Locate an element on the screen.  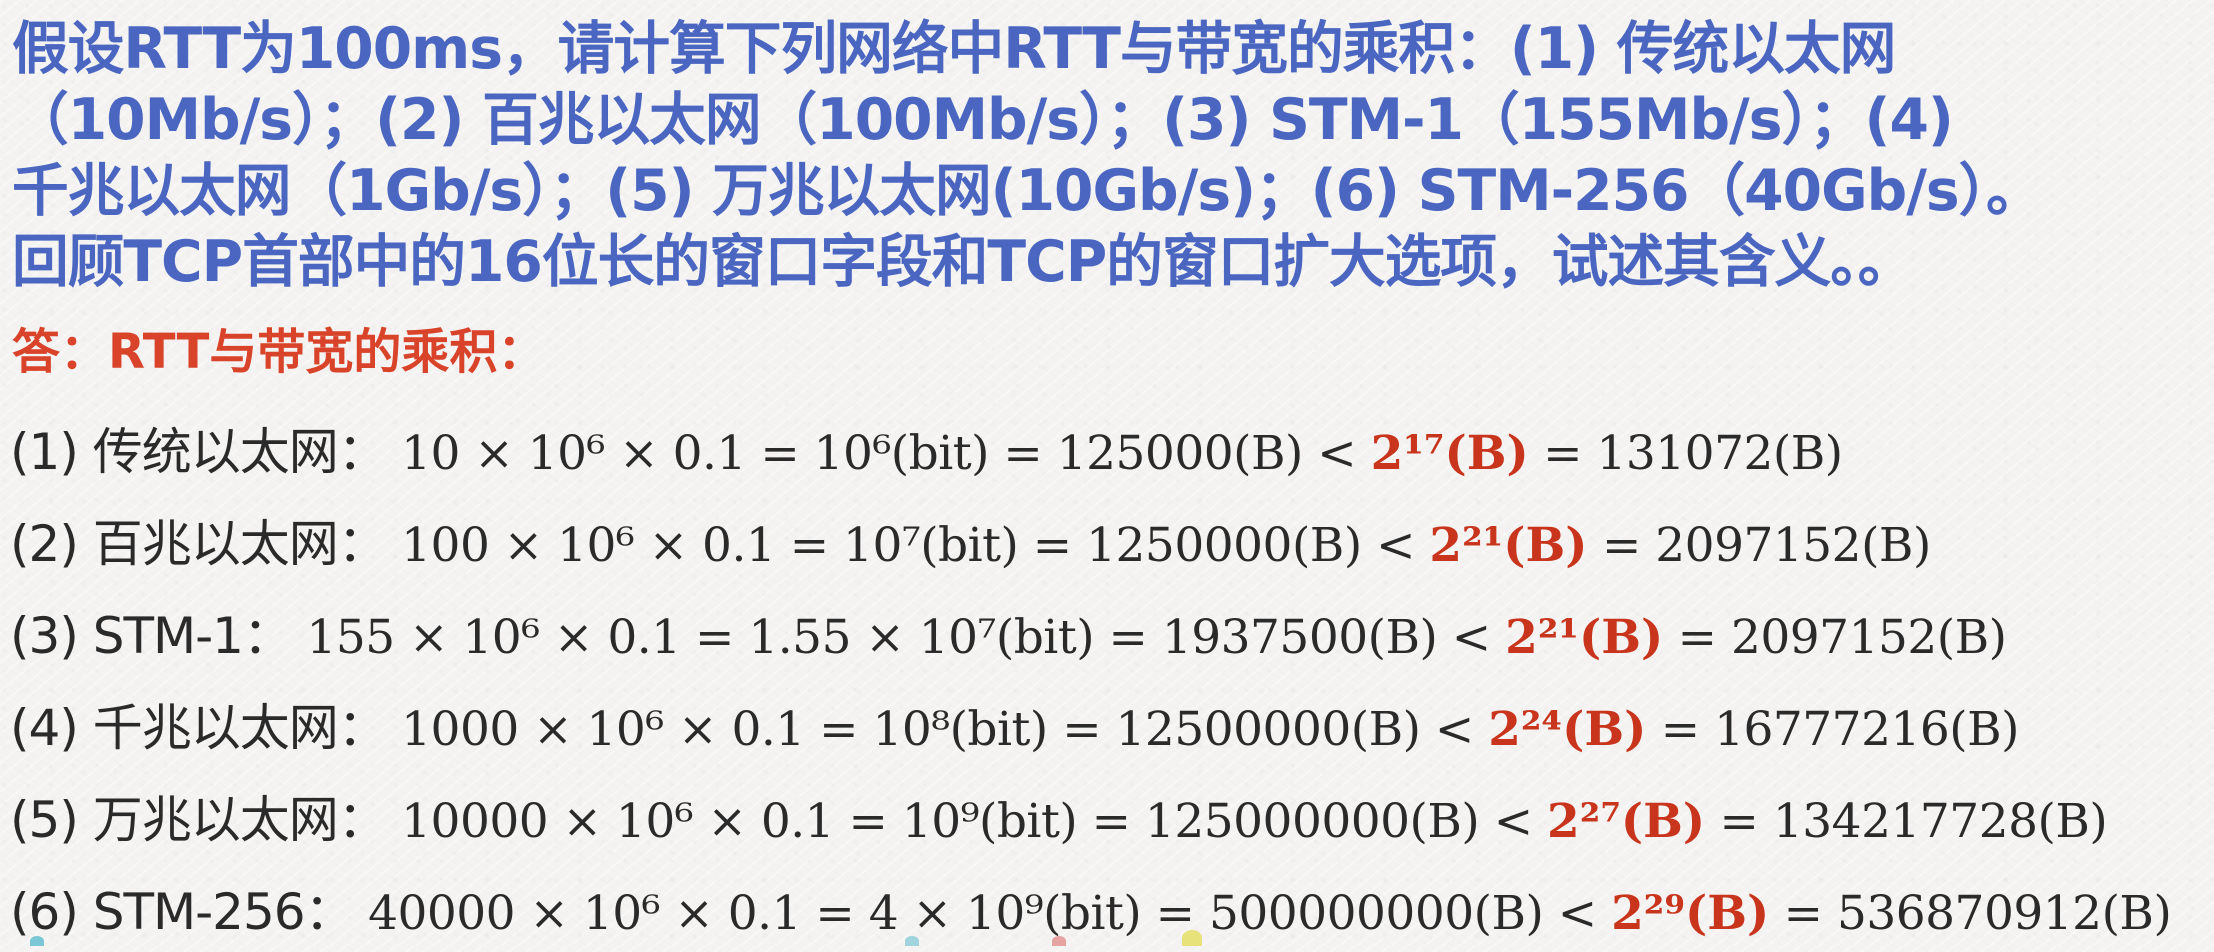
row-highlight: 2¹⁷(B) is located at coordinates (1449, 453).